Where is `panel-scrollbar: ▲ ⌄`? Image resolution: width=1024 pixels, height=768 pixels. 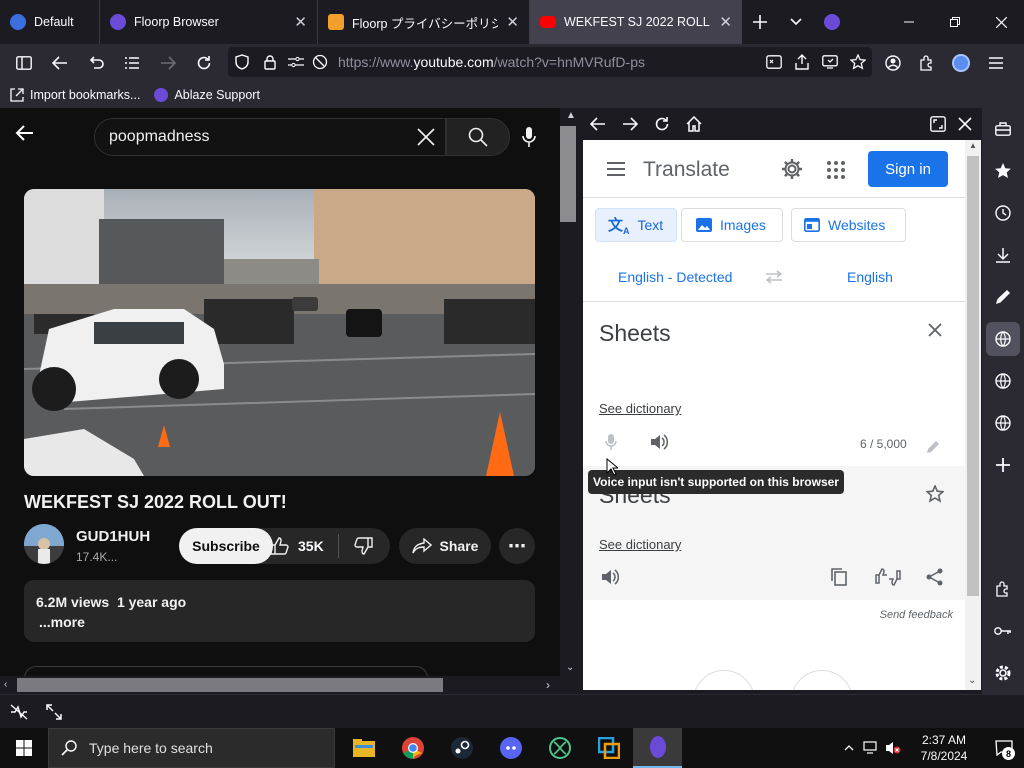
panel-scrollbar: ▲ ⌄ is located at coordinates (973, 415).